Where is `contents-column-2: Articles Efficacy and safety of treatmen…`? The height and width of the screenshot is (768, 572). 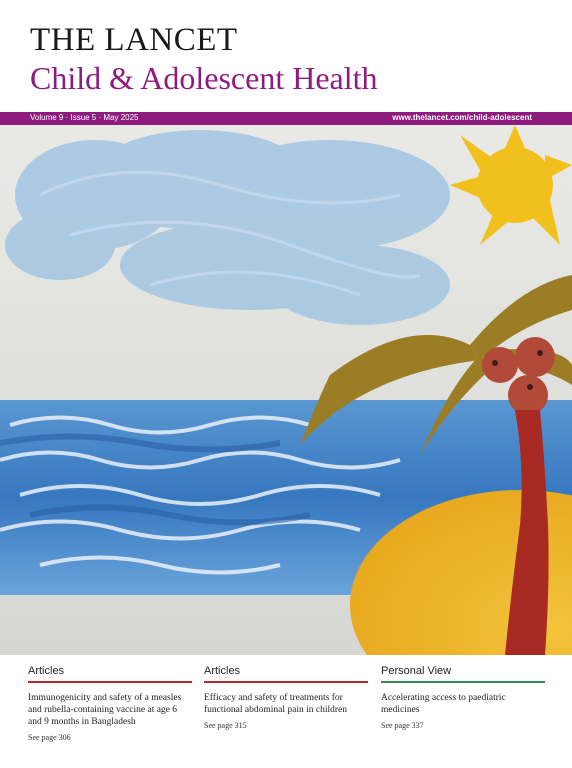
contents-column-2: Articles Efficacy and safety of treatmen… is located at coordinates (286, 697).